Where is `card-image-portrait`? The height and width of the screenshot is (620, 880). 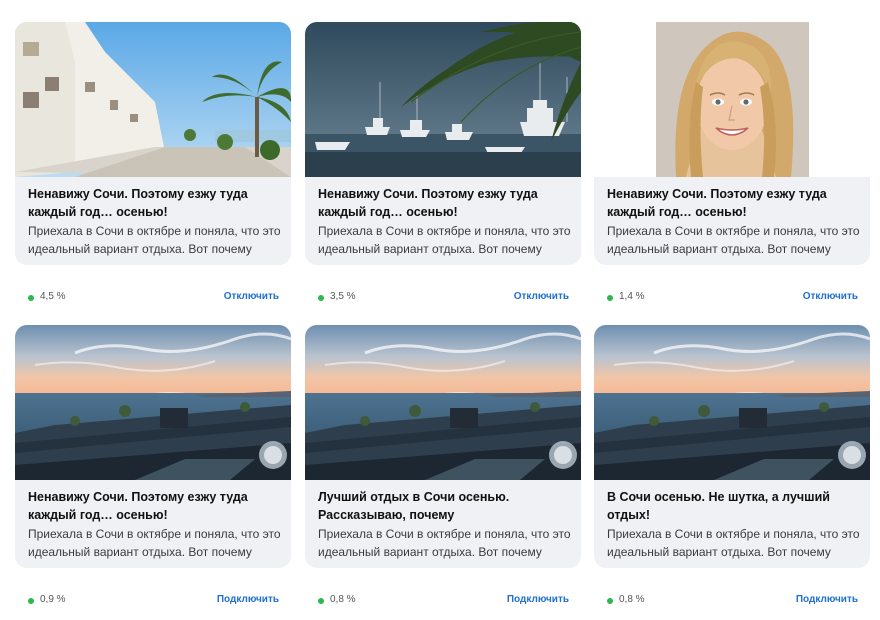
card-image-portrait is located at coordinates (732, 99).